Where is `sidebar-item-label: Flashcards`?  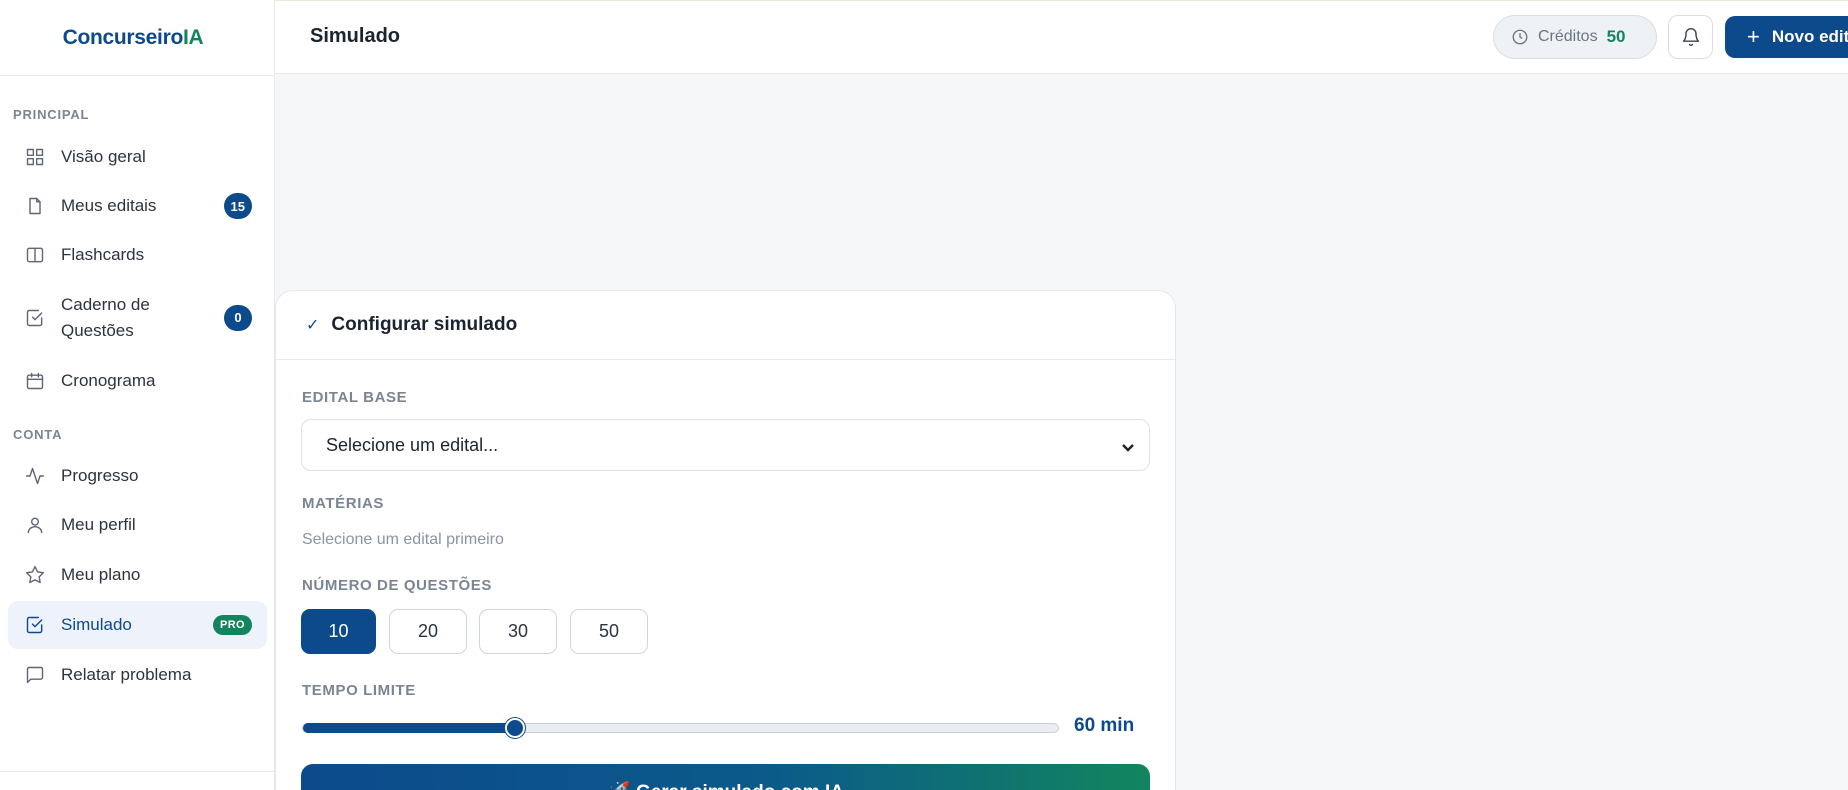 sidebar-item-label: Flashcards is located at coordinates (103, 254).